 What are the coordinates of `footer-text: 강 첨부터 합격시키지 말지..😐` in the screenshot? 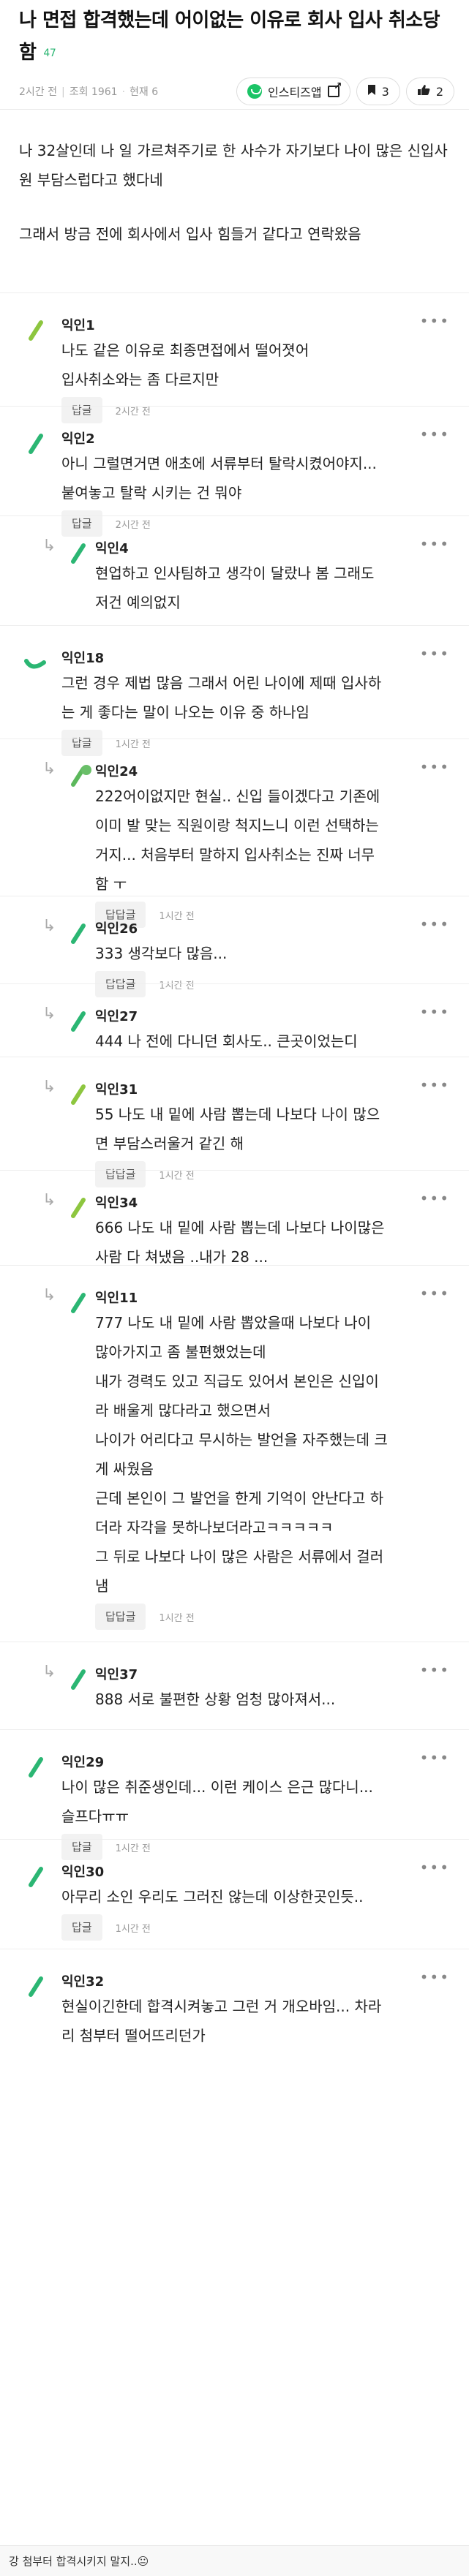 It's located at (79, 2561).